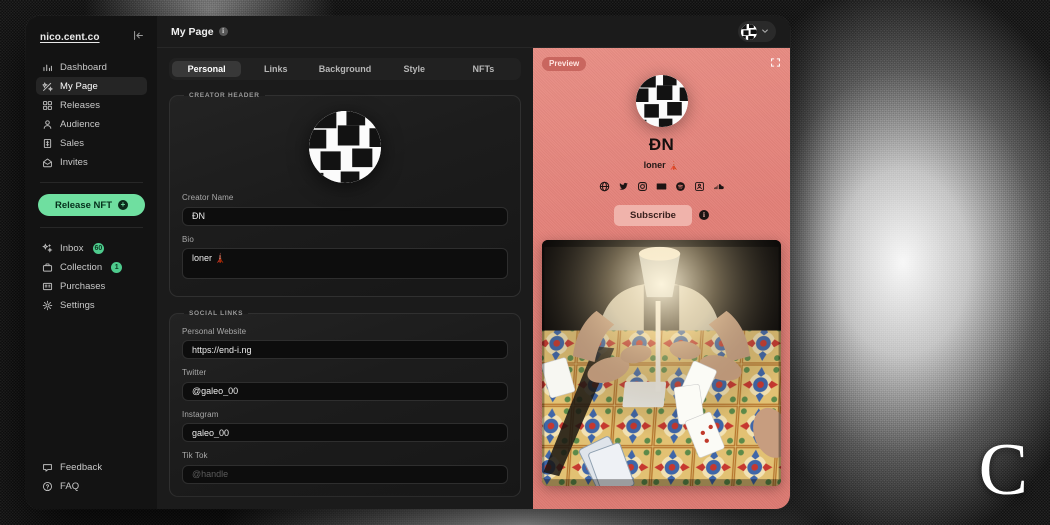 The width and height of the screenshot is (1050, 525). I want to click on sidebar-item-label: Audience, so click(80, 124).